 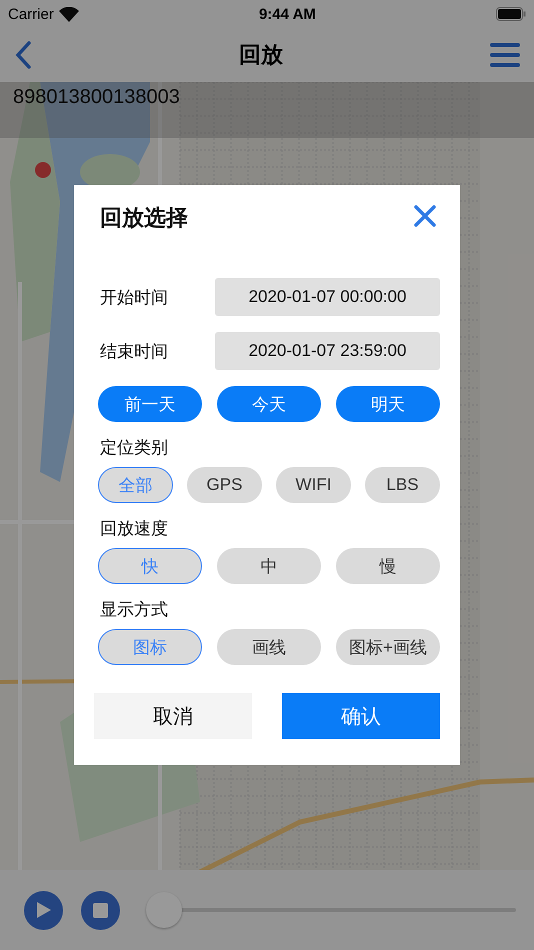 I want to click on play-button, so click(x=43, y=910).